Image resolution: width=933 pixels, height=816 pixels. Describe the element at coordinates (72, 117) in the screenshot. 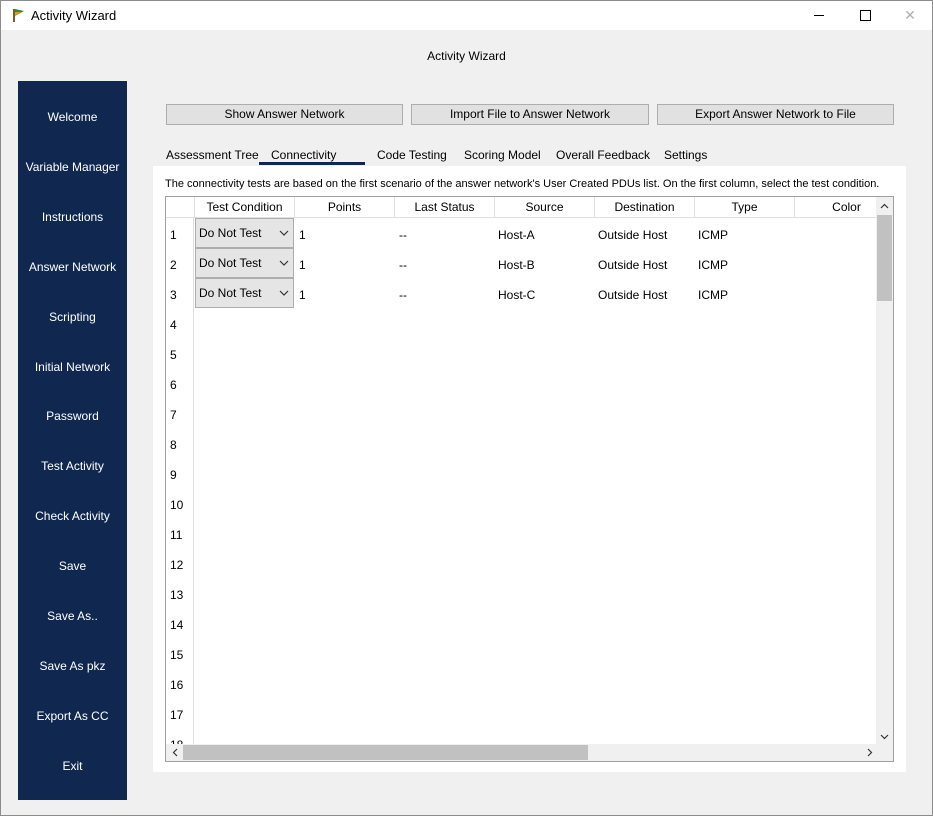

I see `sidebar-item-welcome: Welcome` at that location.